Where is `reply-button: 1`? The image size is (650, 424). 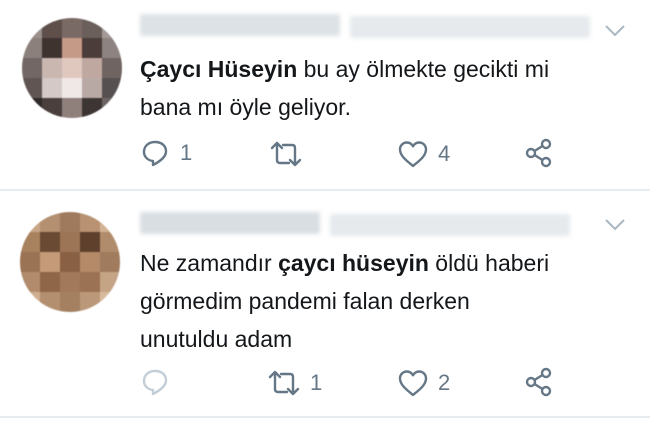 reply-button: 1 is located at coordinates (166, 153).